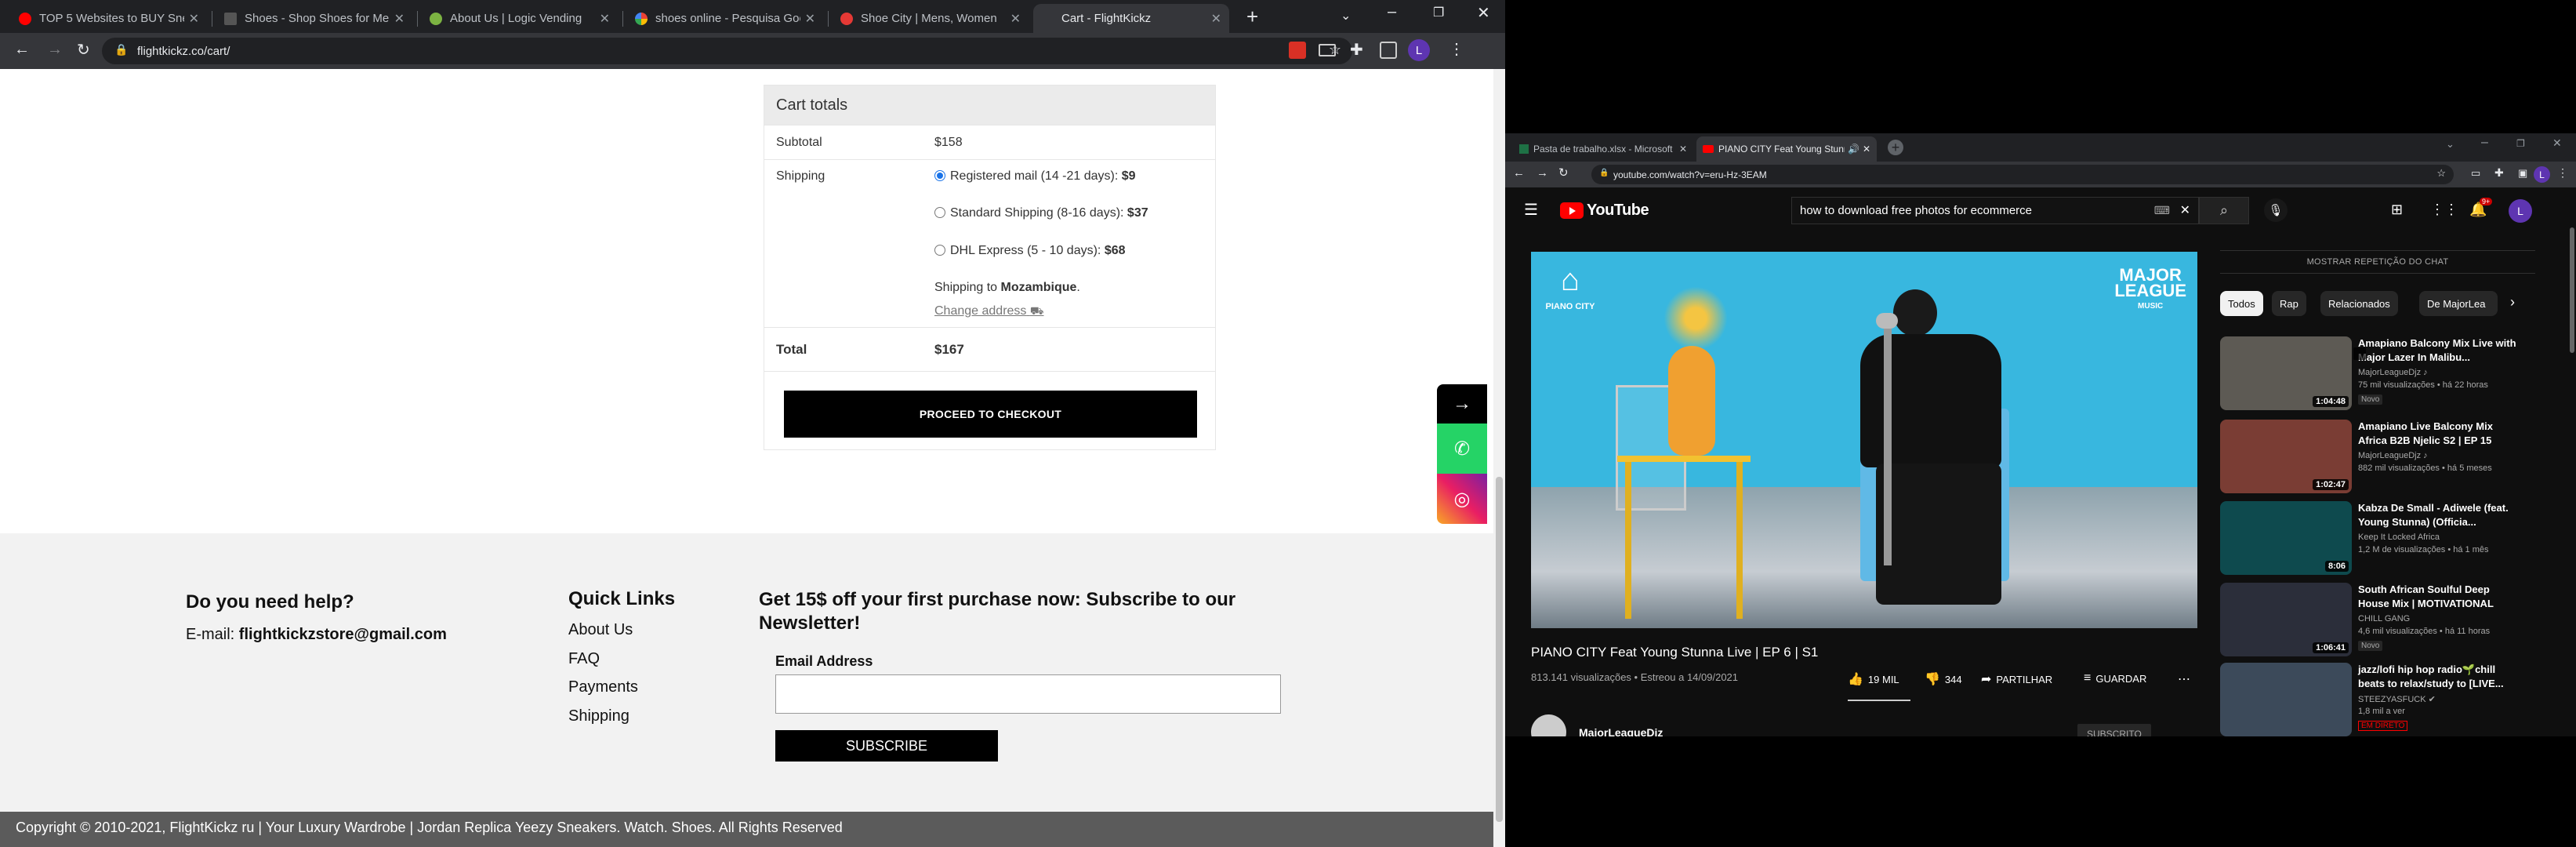 This screenshot has height=847, width=2576. I want to click on media-icon, so click(1389, 50).